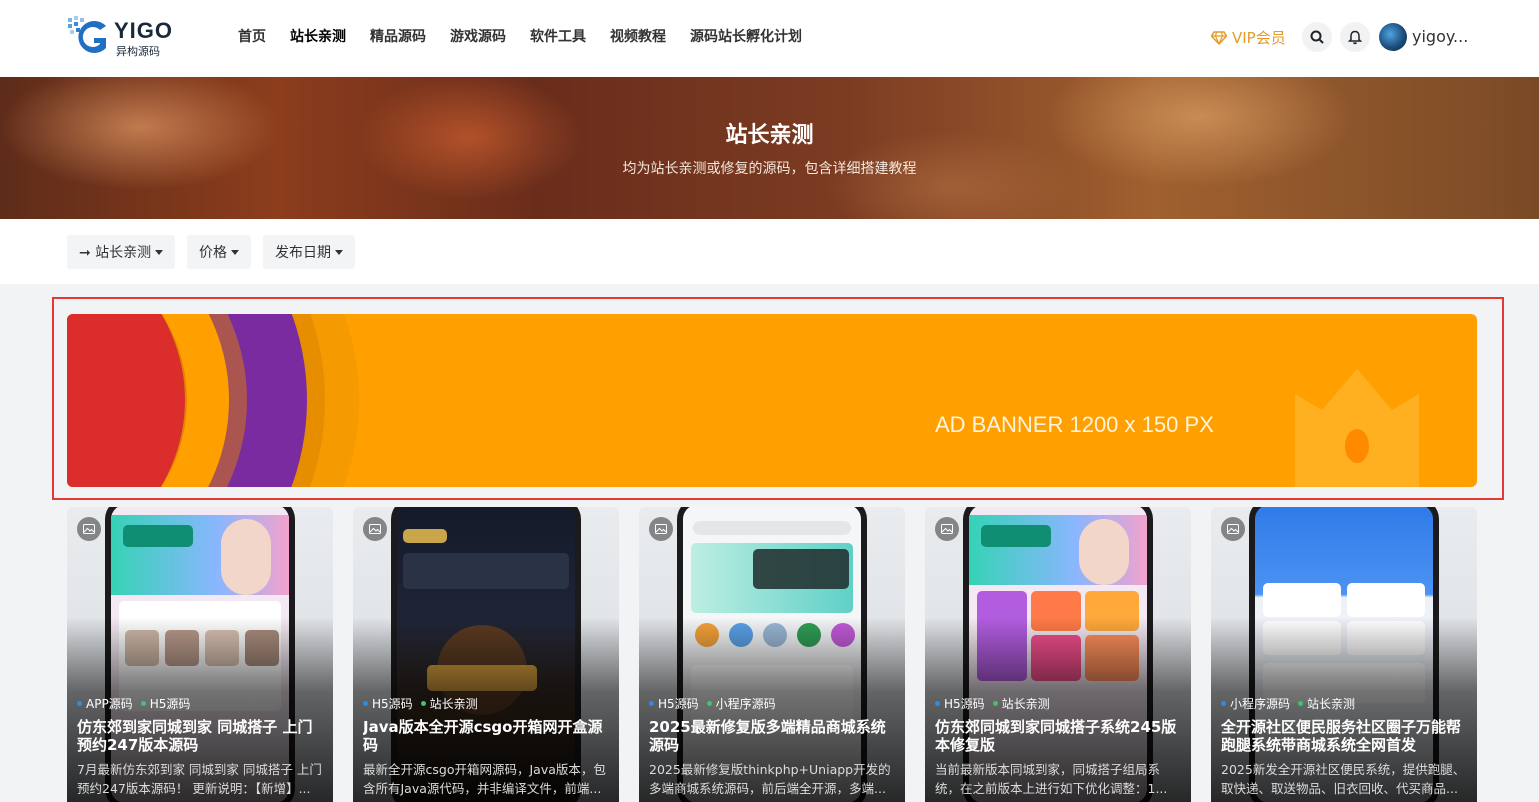 This screenshot has height=802, width=1539. What do you see at coordinates (638, 36) in the screenshot?
I see `nav-item-video: 视频教程` at bounding box center [638, 36].